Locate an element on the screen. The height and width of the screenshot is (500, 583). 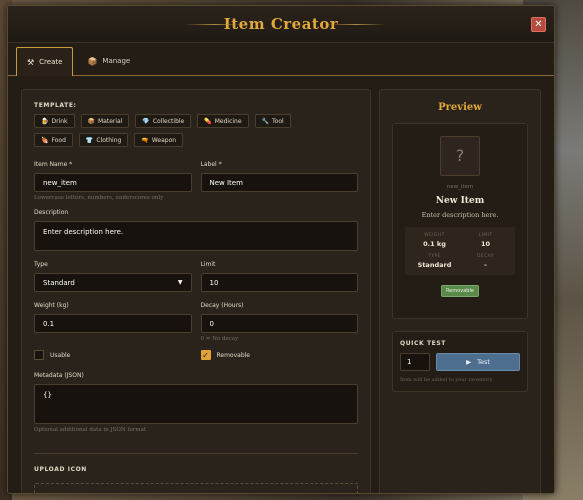
removable-badge: Removable is located at coordinates (460, 291).